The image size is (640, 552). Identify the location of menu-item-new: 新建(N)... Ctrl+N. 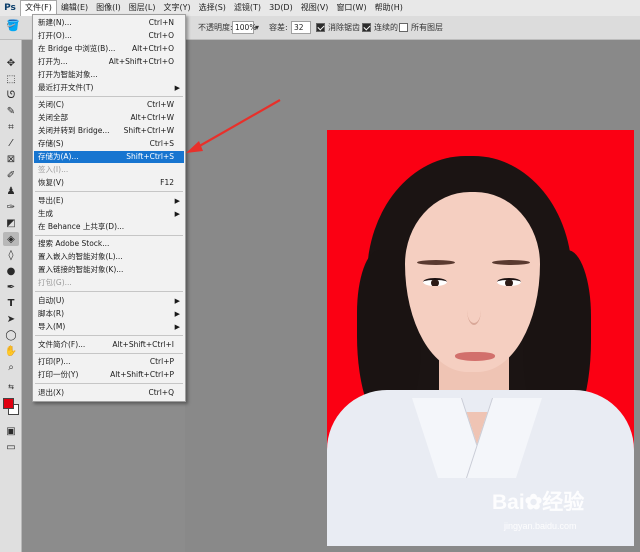
(109, 23).